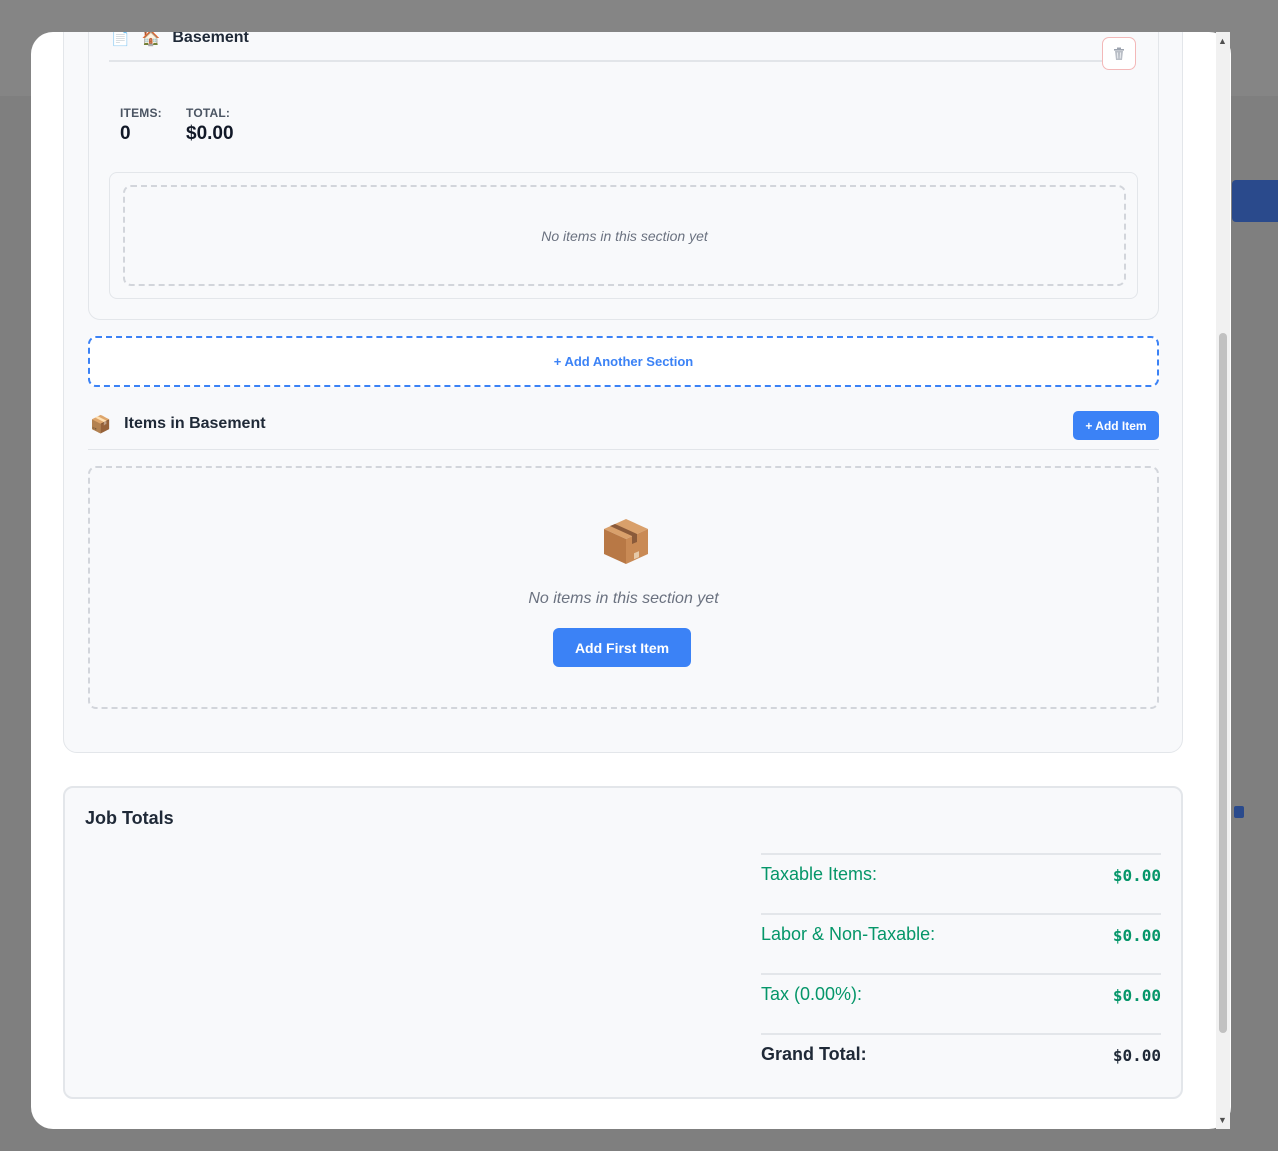  What do you see at coordinates (1223, 683) in the screenshot?
I see `scrollbar-thumb` at bounding box center [1223, 683].